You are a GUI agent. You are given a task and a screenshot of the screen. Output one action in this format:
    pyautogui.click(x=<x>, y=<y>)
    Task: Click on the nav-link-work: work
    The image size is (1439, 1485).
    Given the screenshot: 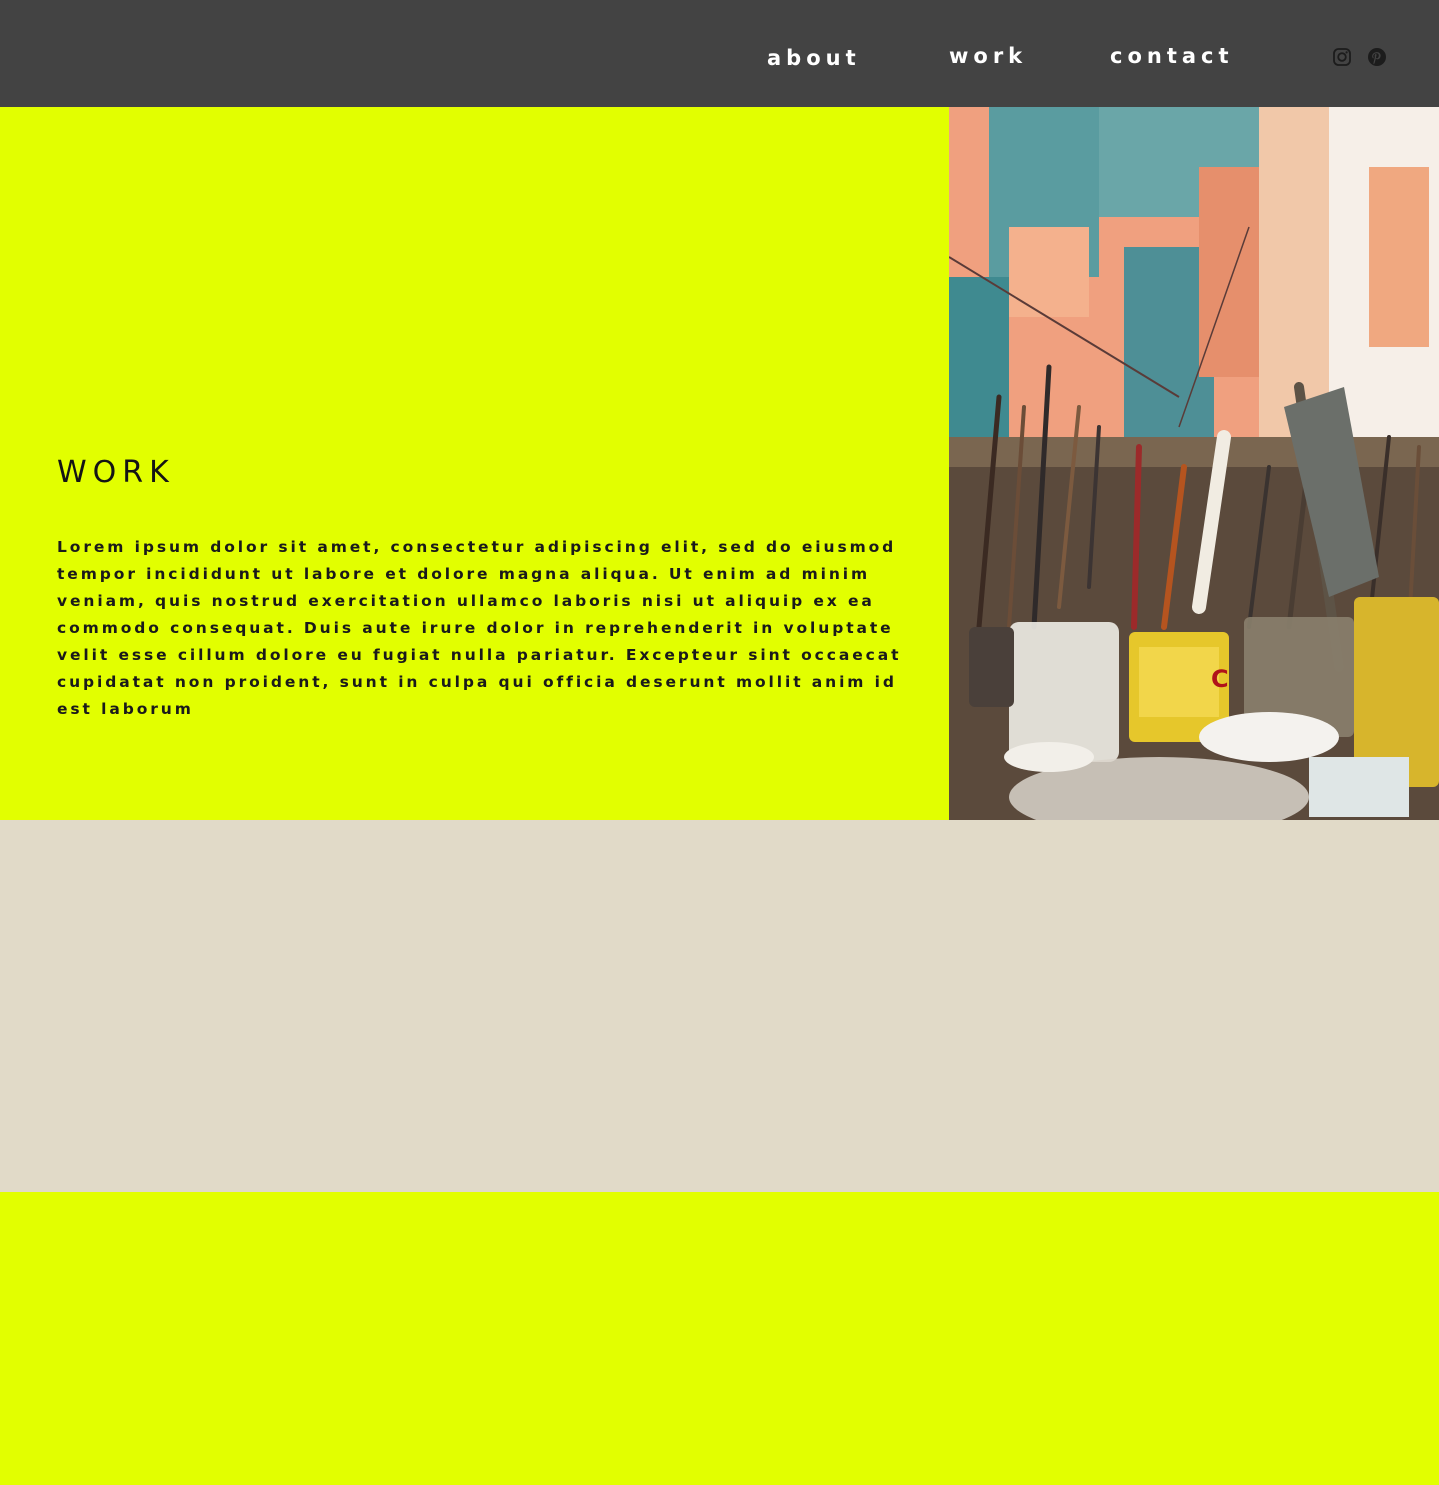 What is the action you would take?
    pyautogui.click(x=988, y=56)
    